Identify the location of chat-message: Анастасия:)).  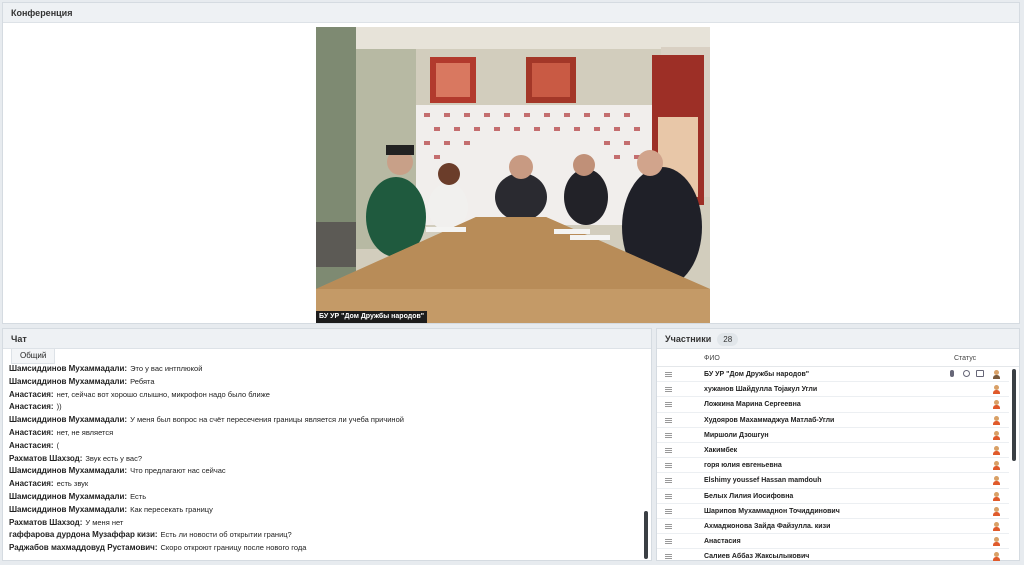
(323, 407).